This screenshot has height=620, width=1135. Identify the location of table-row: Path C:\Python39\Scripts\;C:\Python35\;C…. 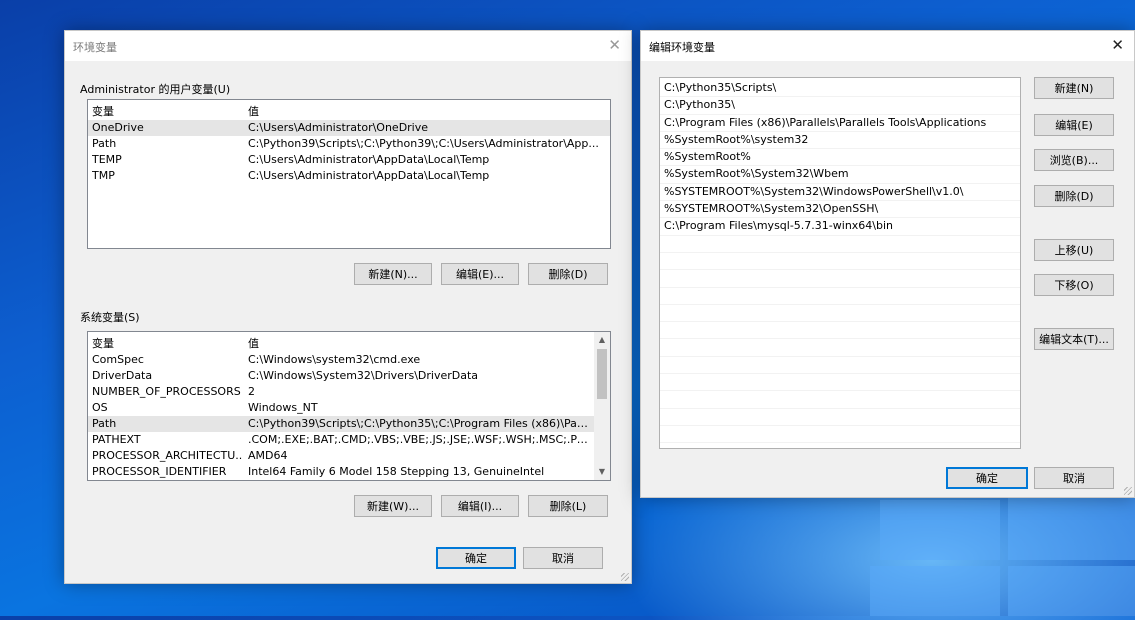
(341, 424).